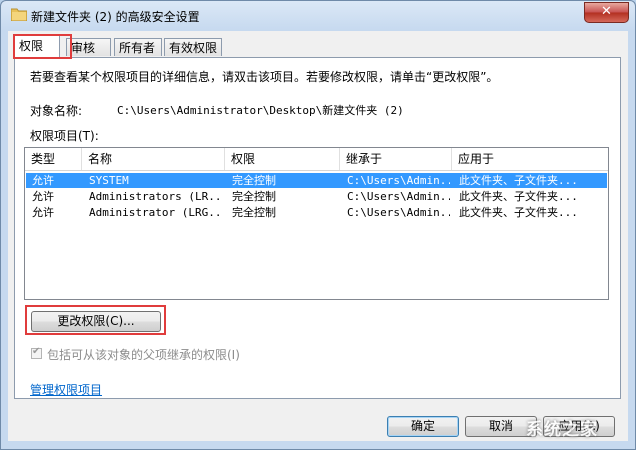 Image resolution: width=636 pixels, height=450 pixels. What do you see at coordinates (64, 136) in the screenshot?
I see `entries-label: 权限项目(T):` at bounding box center [64, 136].